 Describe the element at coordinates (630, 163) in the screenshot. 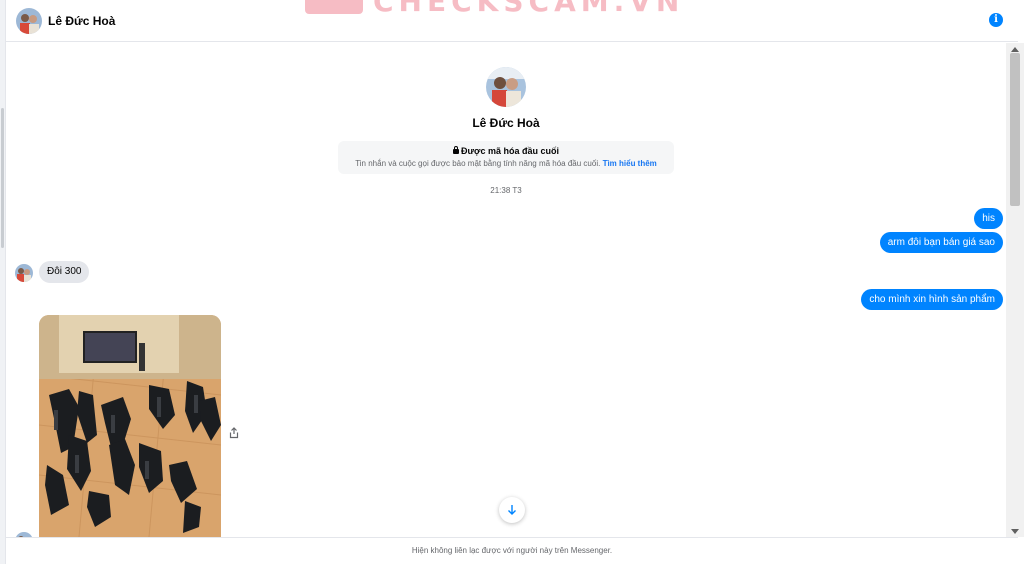

I see `learn-more-link: Tìm hiểu thêm` at that location.